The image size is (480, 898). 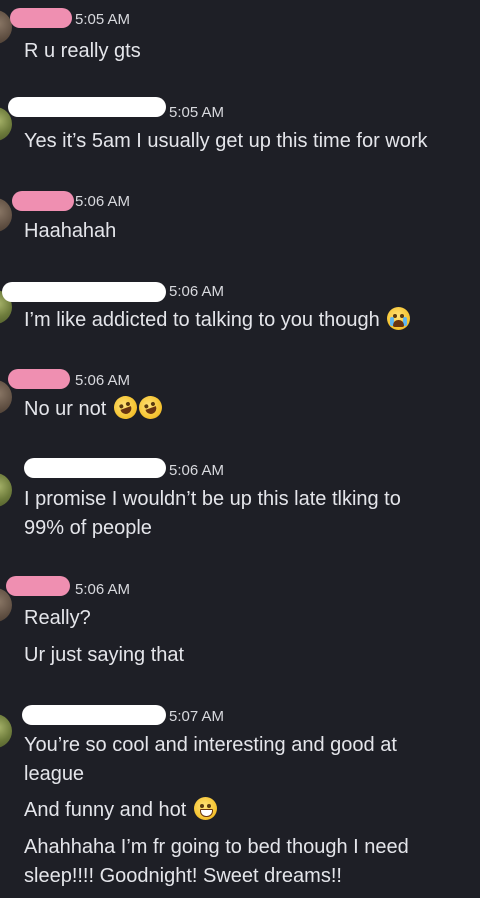 What do you see at coordinates (399, 318) in the screenshot?
I see `loudly-crying-face-icon` at bounding box center [399, 318].